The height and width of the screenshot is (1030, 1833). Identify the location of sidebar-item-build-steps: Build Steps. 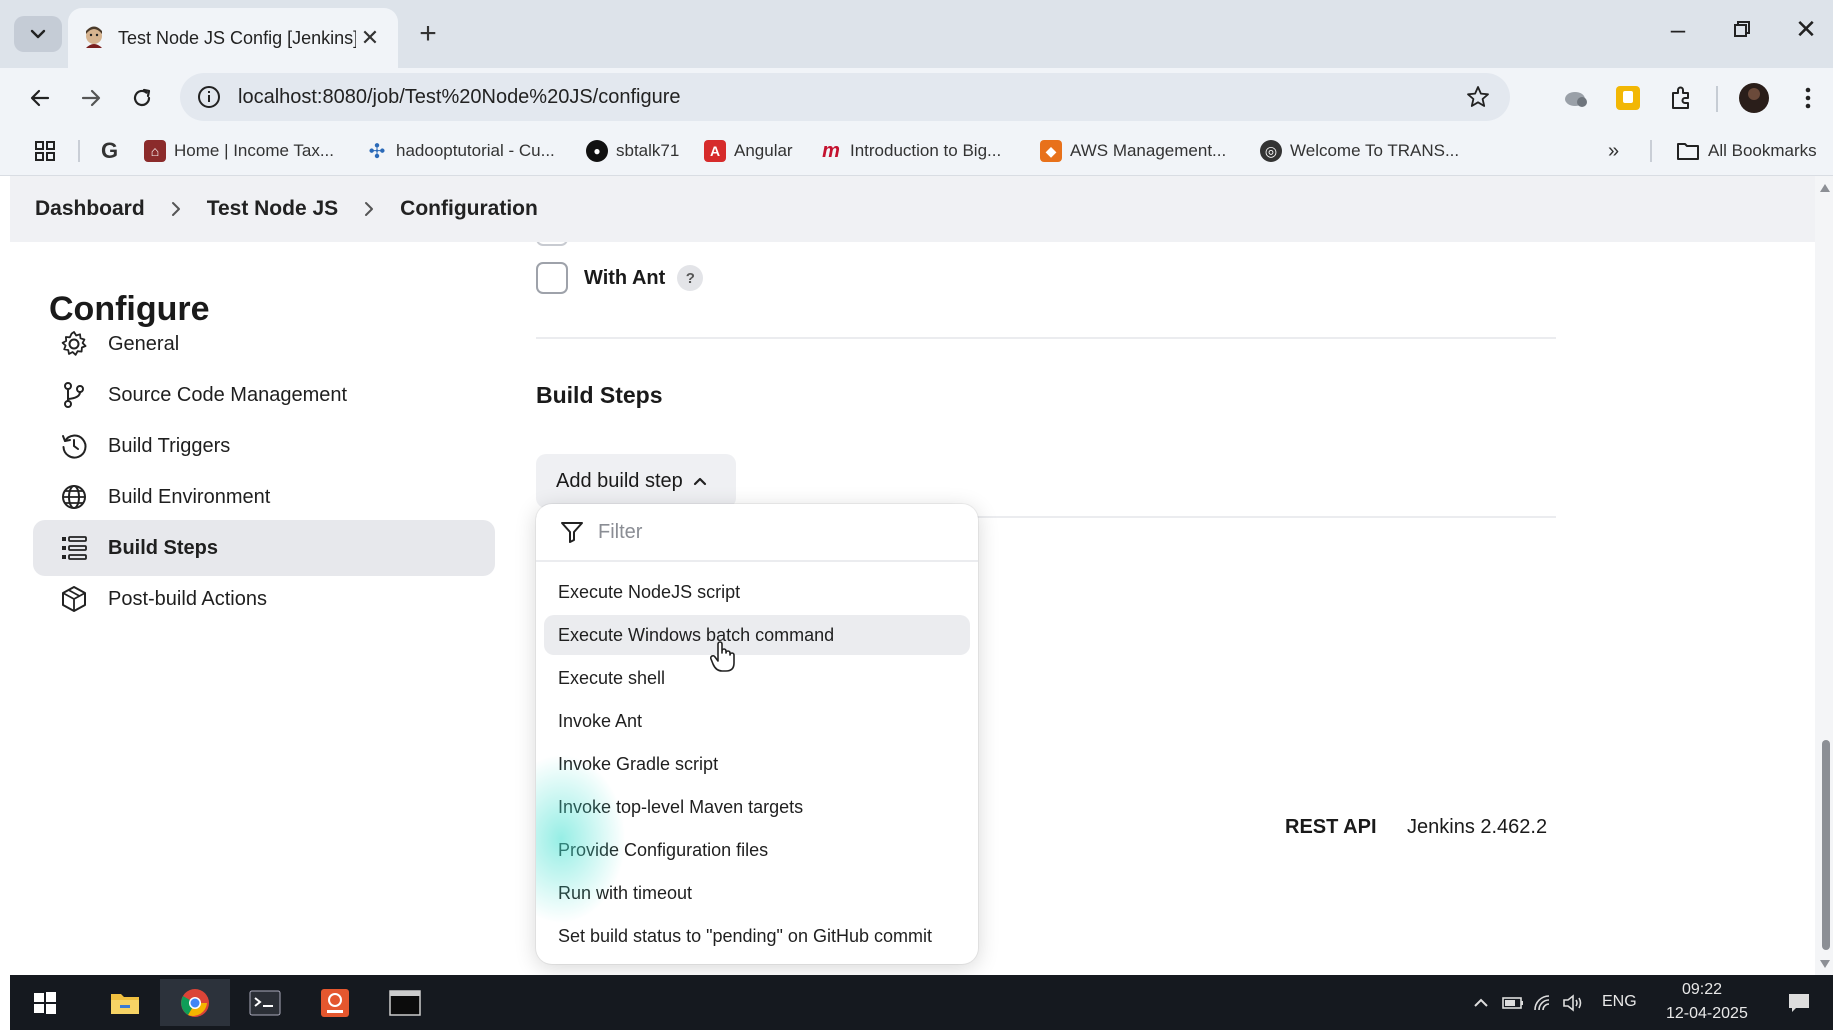
(264, 548).